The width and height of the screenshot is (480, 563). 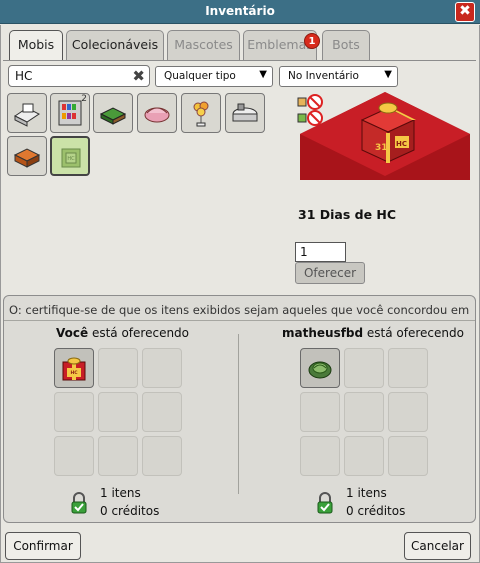 What do you see at coordinates (385, 136) in the screenshot?
I see `item-preview-image: 31 HC` at bounding box center [385, 136].